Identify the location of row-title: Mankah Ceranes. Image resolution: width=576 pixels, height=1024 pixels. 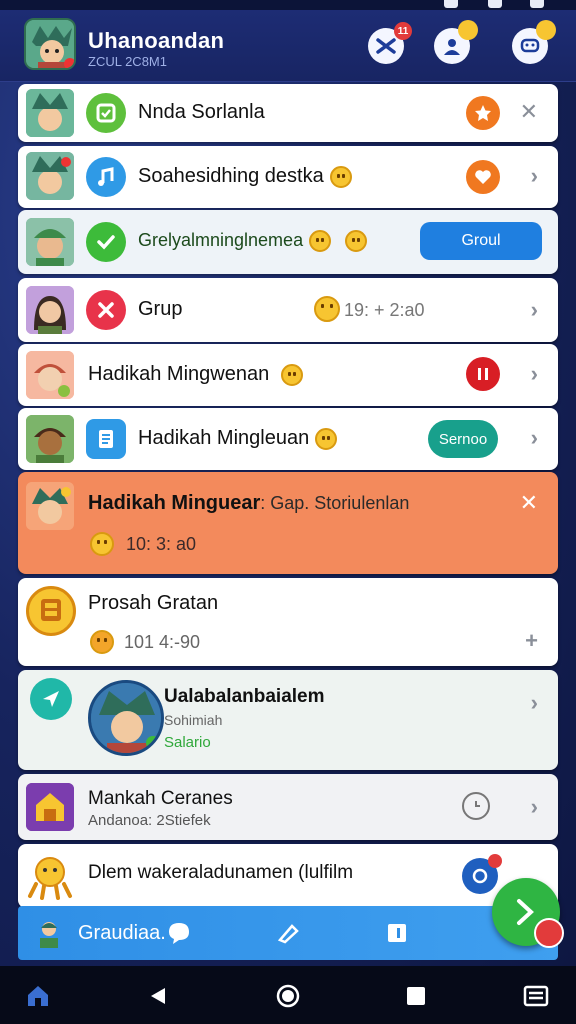
(160, 798).